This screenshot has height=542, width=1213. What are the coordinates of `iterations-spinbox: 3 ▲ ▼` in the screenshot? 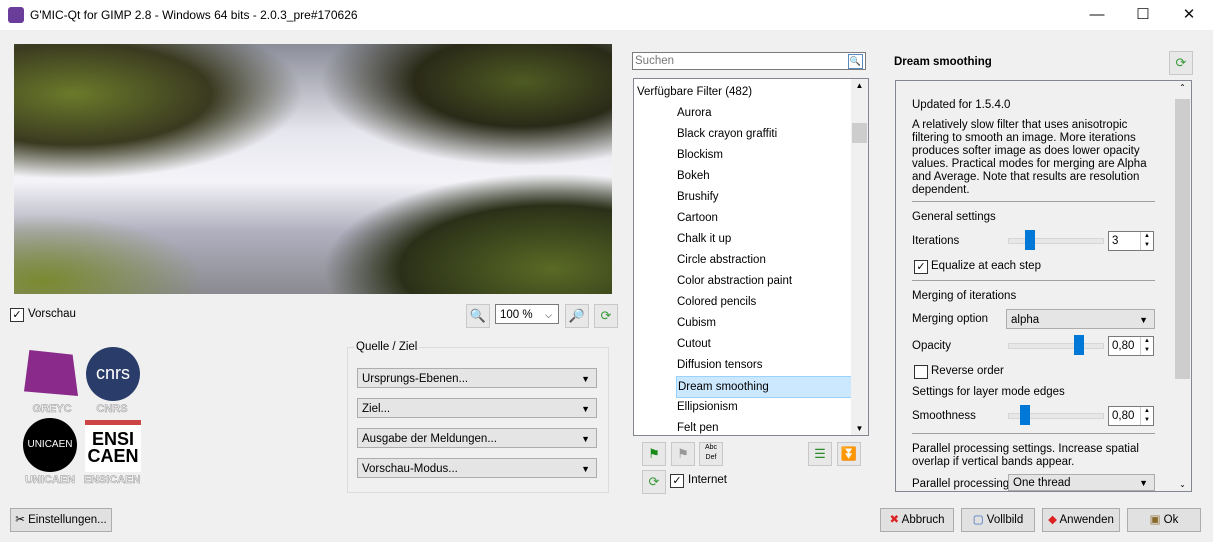 It's located at (1131, 241).